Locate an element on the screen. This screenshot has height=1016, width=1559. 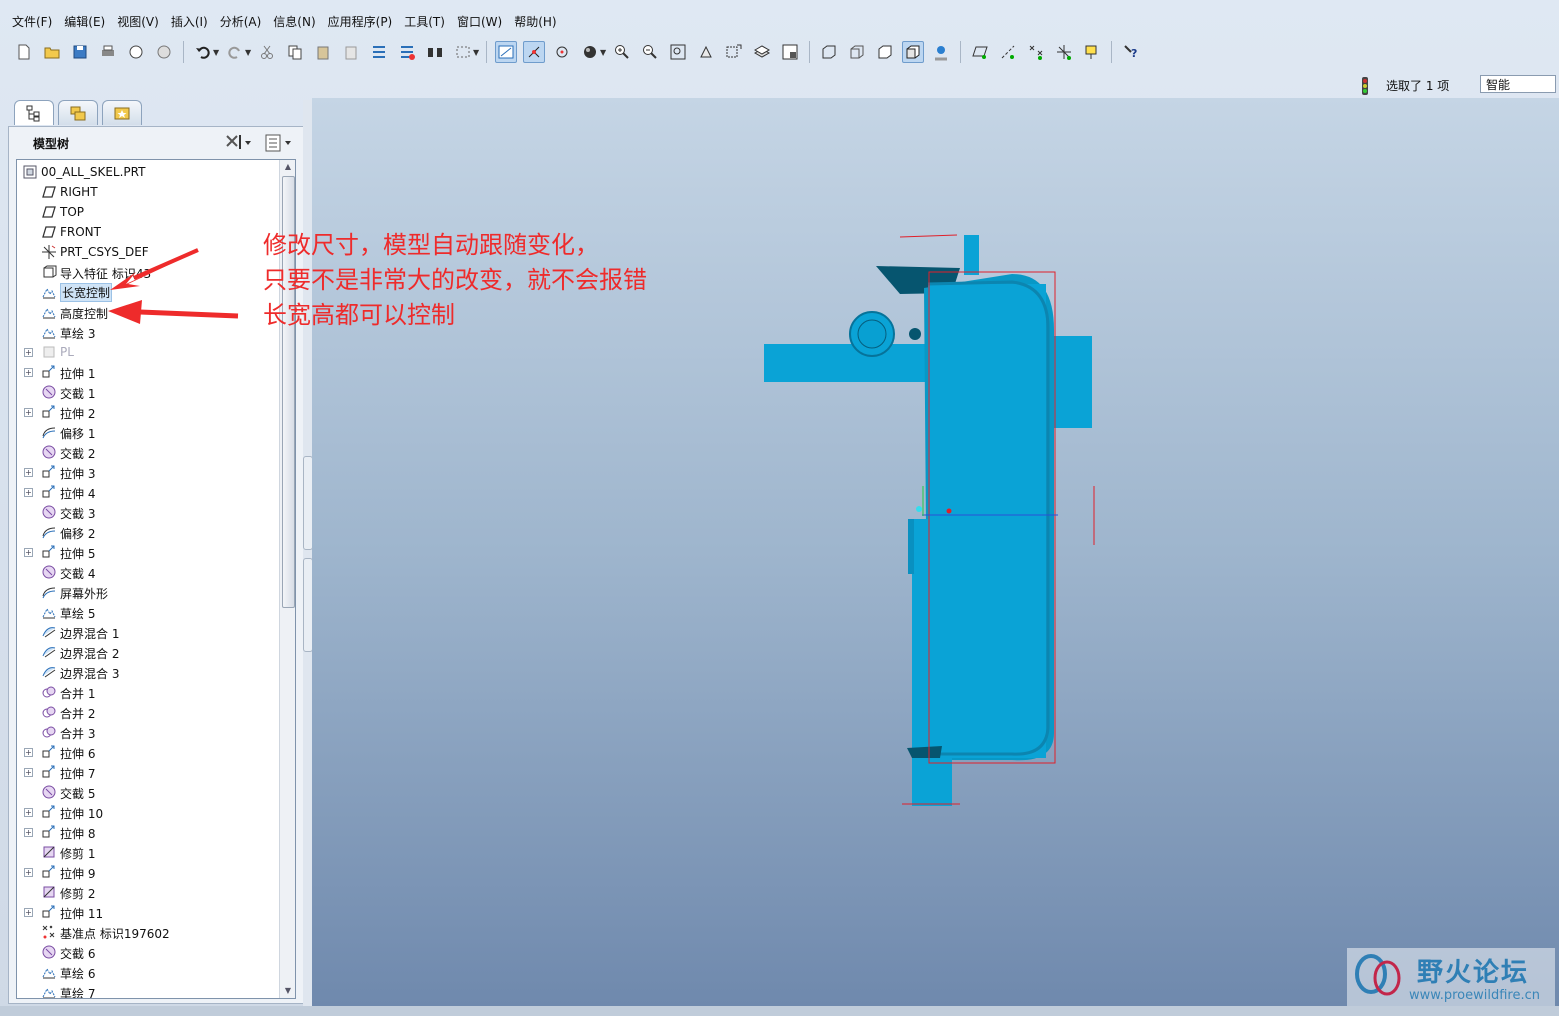
annotation-display-icon is located at coordinates (1092, 52).